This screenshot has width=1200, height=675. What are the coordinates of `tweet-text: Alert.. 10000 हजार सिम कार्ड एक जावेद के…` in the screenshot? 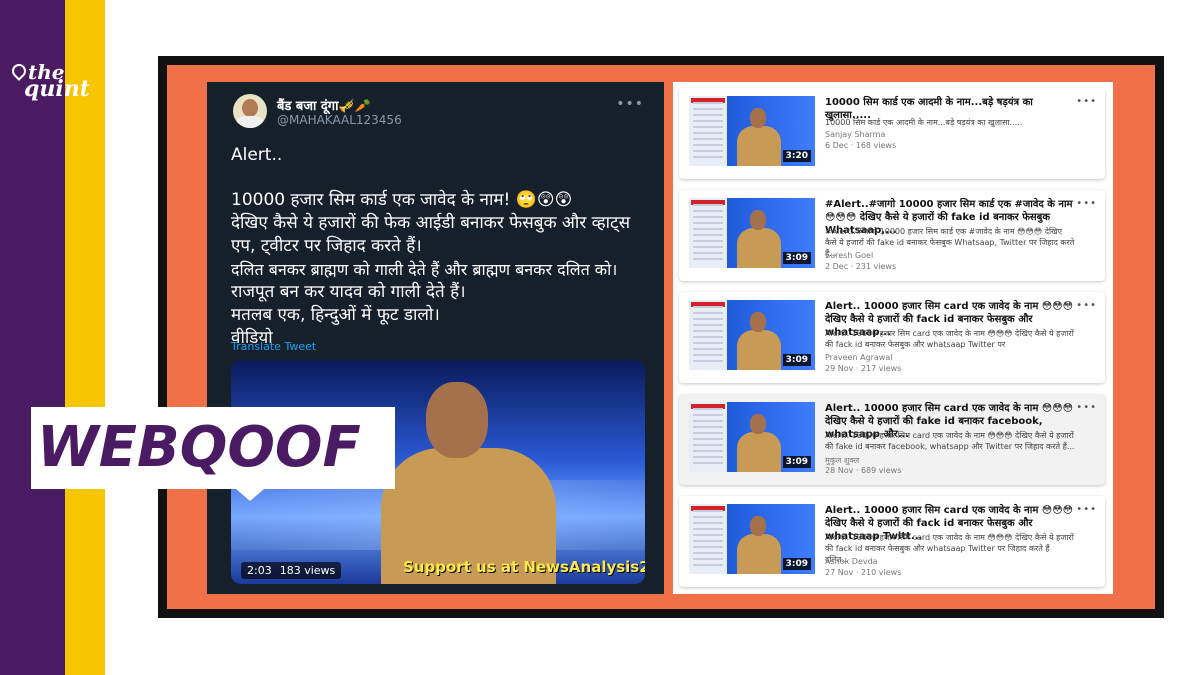 It's located at (441, 247).